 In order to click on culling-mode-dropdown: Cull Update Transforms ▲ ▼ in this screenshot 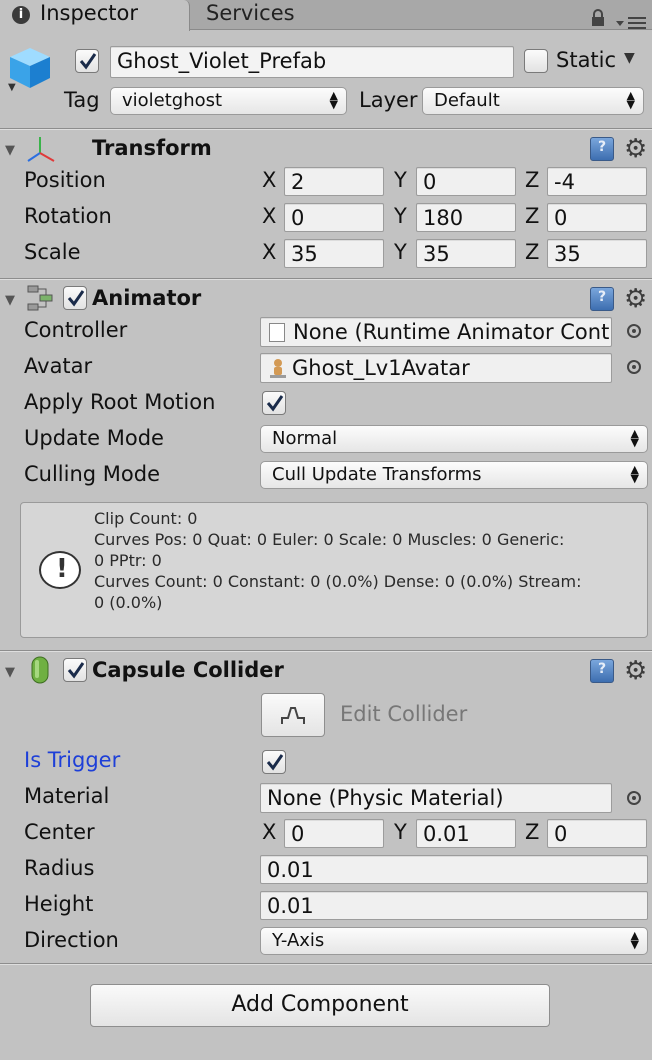, I will do `click(454, 475)`.